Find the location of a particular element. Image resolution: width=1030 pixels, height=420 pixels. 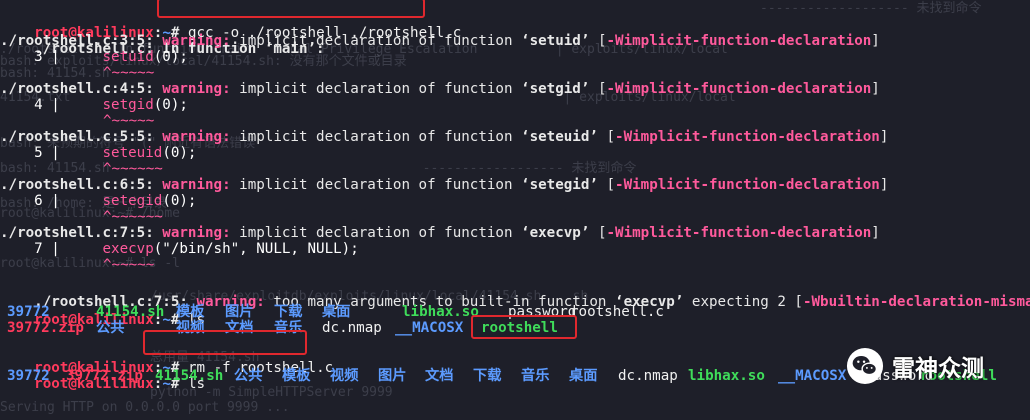

source-line: 4 | setgid(0); is located at coordinates (94, 105).